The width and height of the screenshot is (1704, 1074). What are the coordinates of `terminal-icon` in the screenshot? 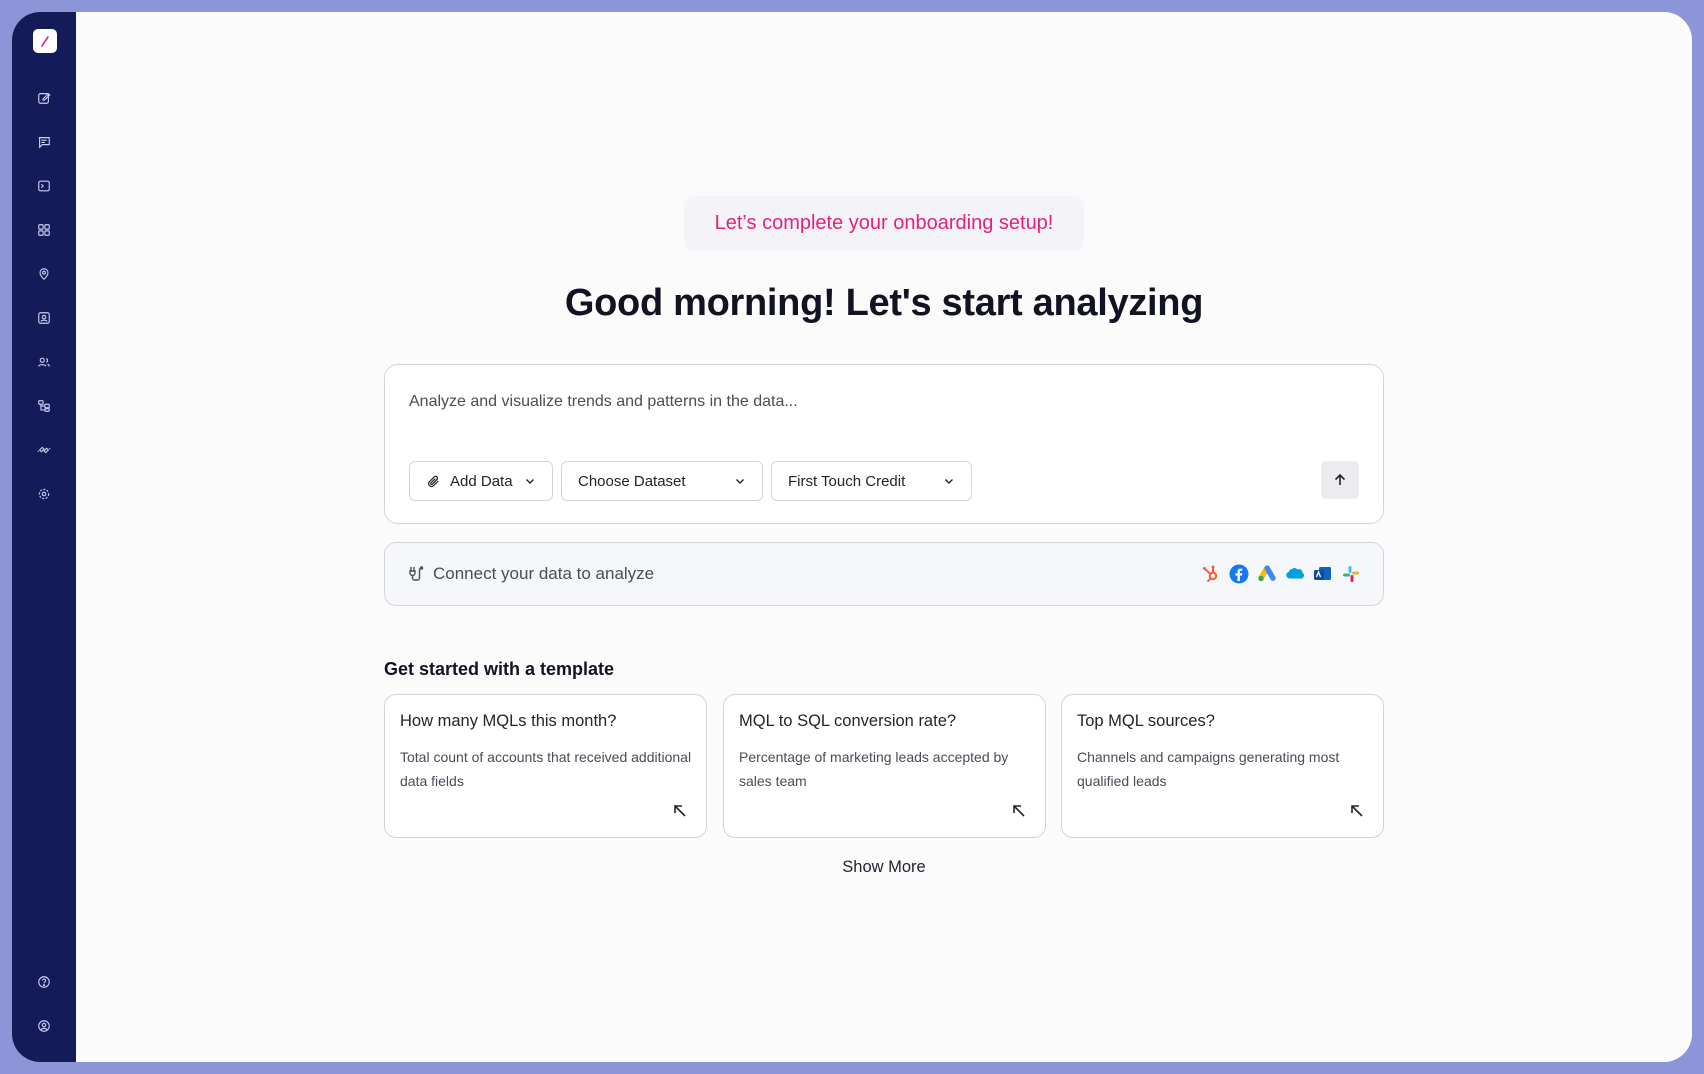 It's located at (44, 186).